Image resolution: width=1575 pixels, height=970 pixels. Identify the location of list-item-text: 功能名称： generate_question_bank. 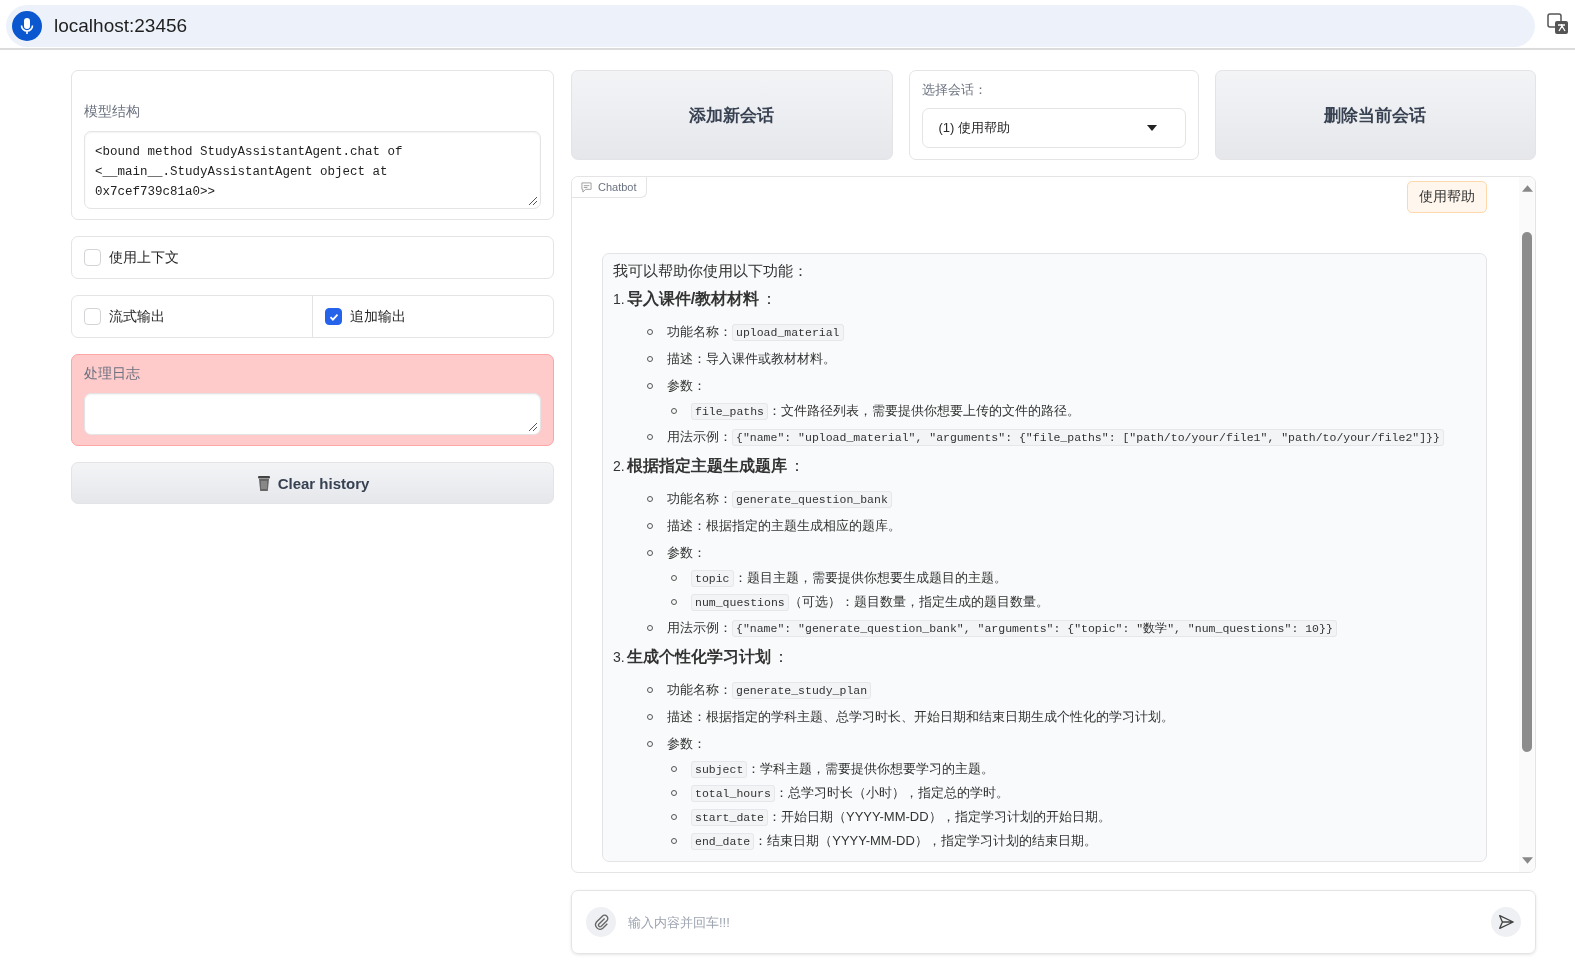
(779, 498).